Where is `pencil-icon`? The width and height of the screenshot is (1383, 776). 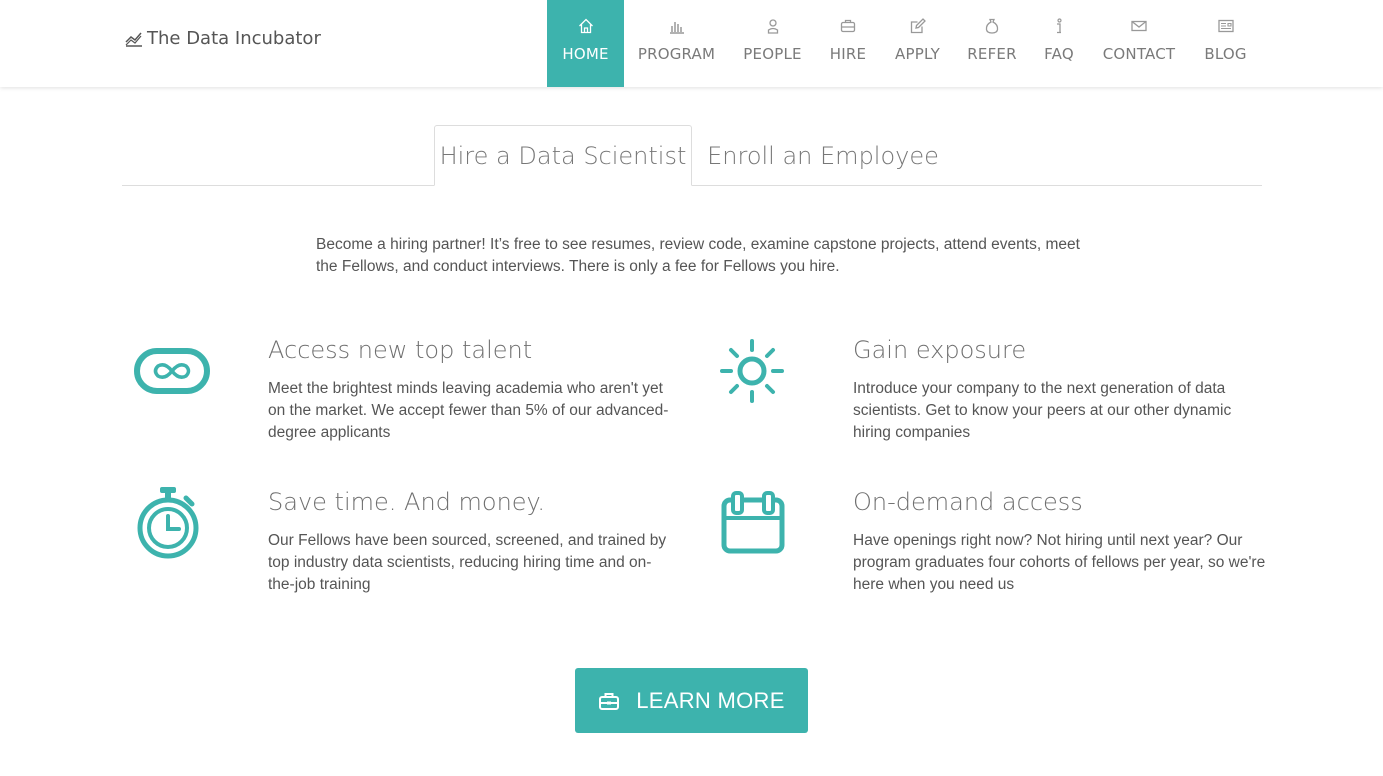 pencil-icon is located at coordinates (918, 26).